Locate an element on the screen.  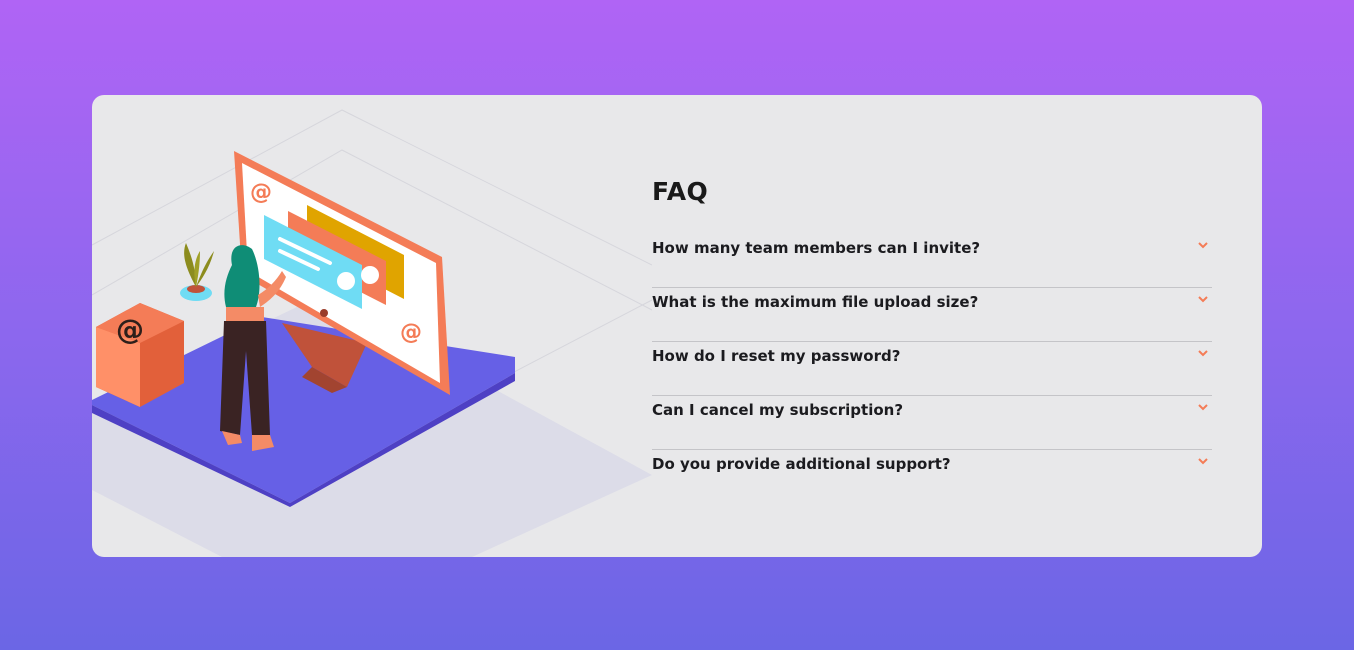
faq-question: What is the maximum file upload size? is located at coordinates (815, 302).